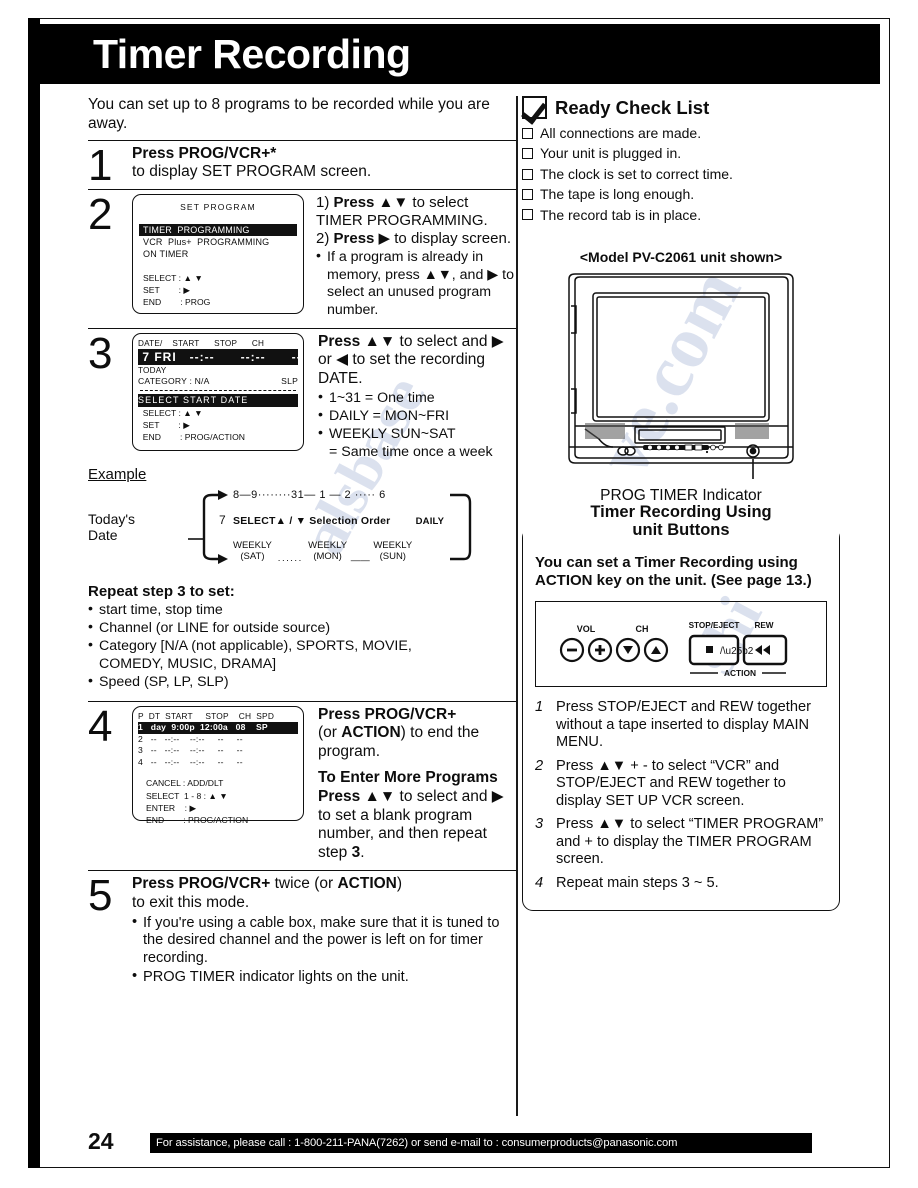  Describe the element at coordinates (218, 230) in the screenshot. I see `osd-item-timer-programming: TIMER PROGRAMMING` at that location.